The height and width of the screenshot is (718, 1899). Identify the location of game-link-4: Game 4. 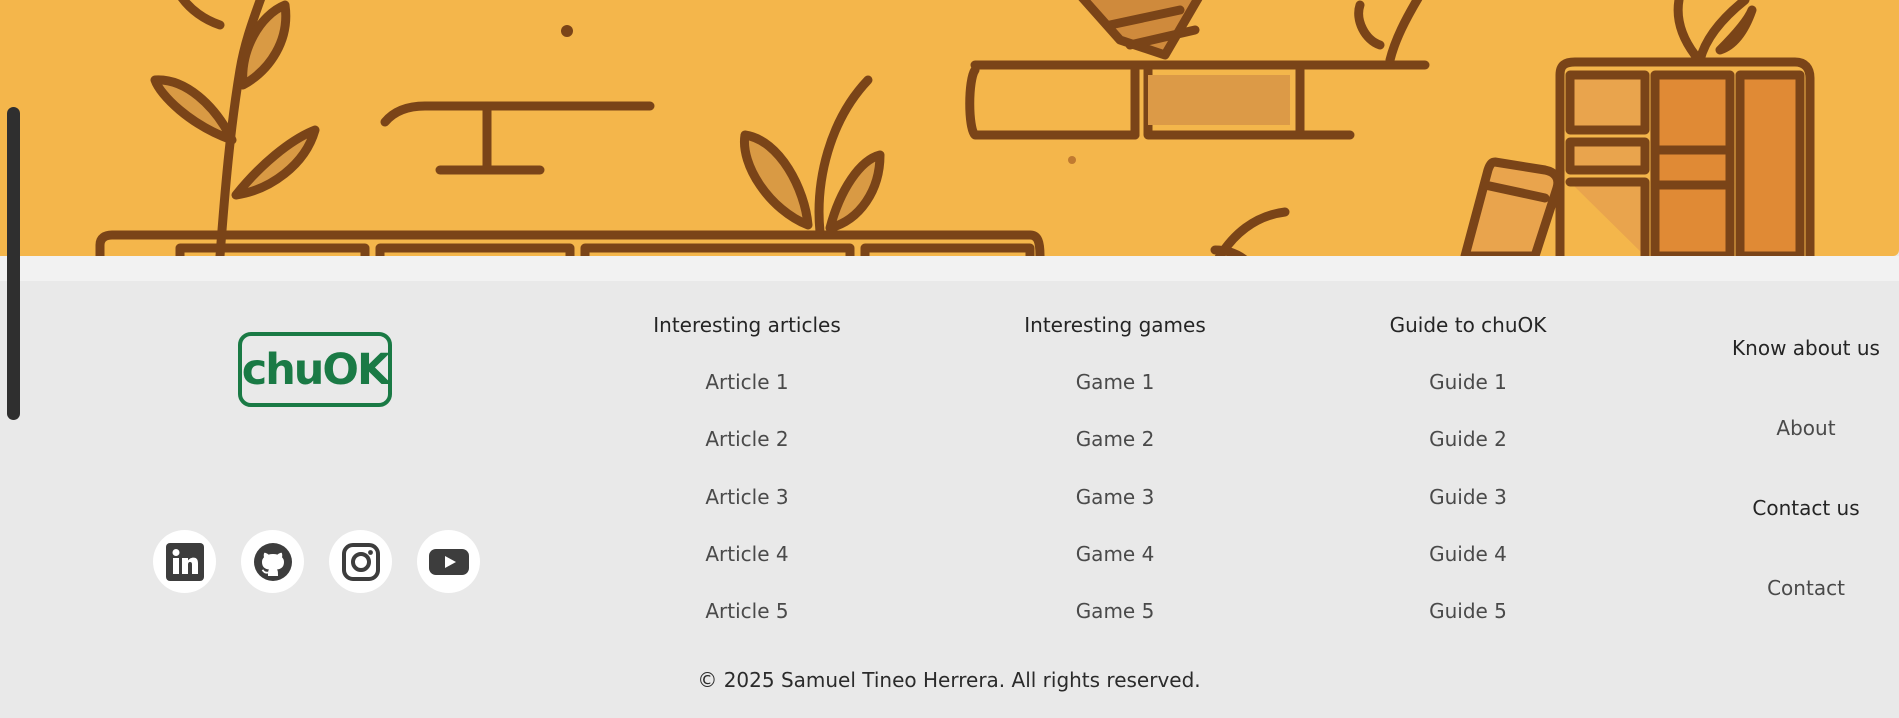
(1115, 554).